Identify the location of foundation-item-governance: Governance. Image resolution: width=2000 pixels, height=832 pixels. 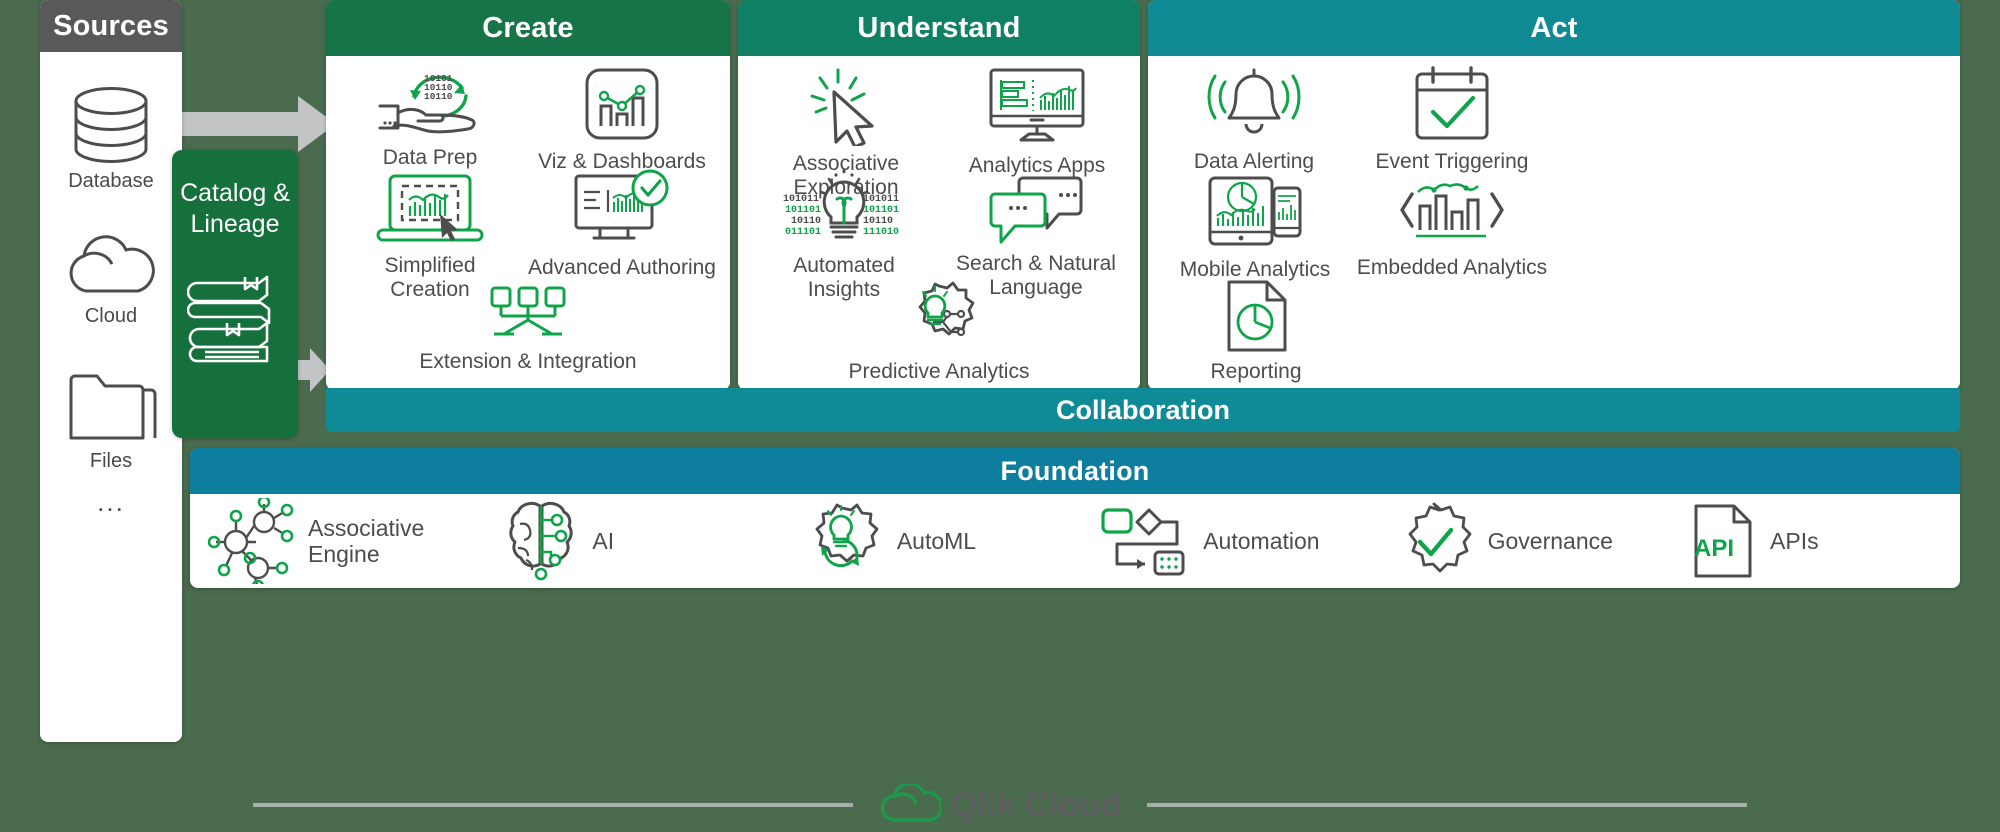
(1542, 541).